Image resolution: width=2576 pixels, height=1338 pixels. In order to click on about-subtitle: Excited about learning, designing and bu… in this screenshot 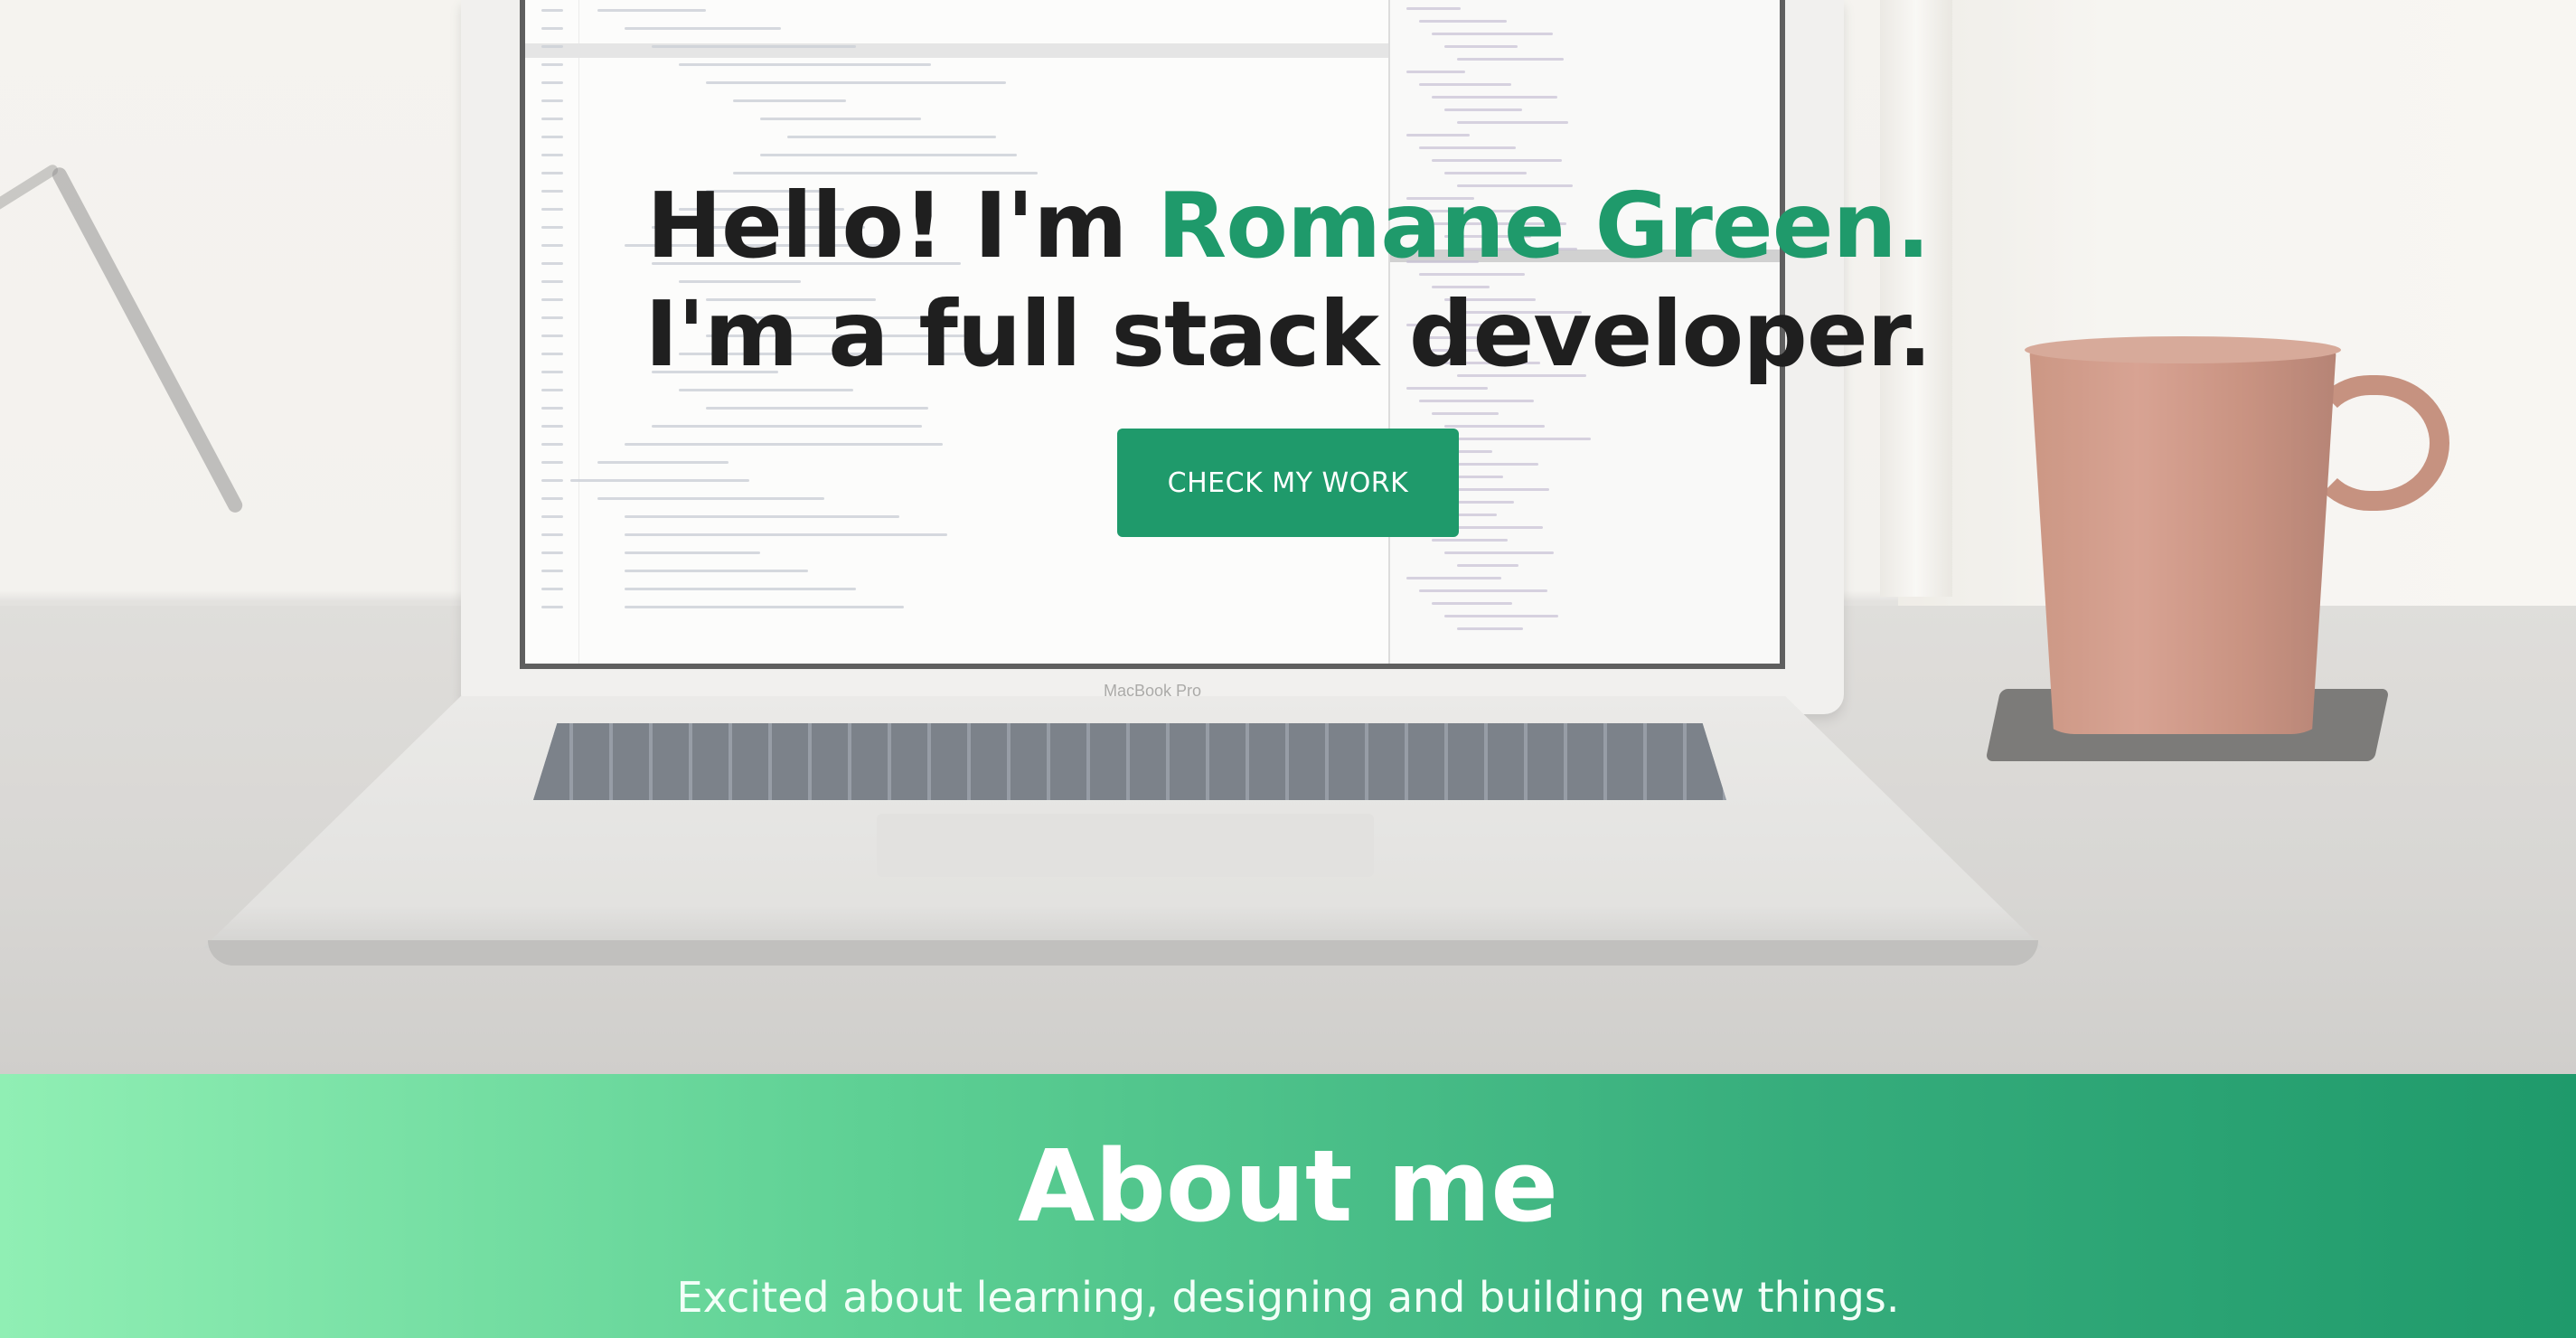, I will do `click(1288, 1297)`.